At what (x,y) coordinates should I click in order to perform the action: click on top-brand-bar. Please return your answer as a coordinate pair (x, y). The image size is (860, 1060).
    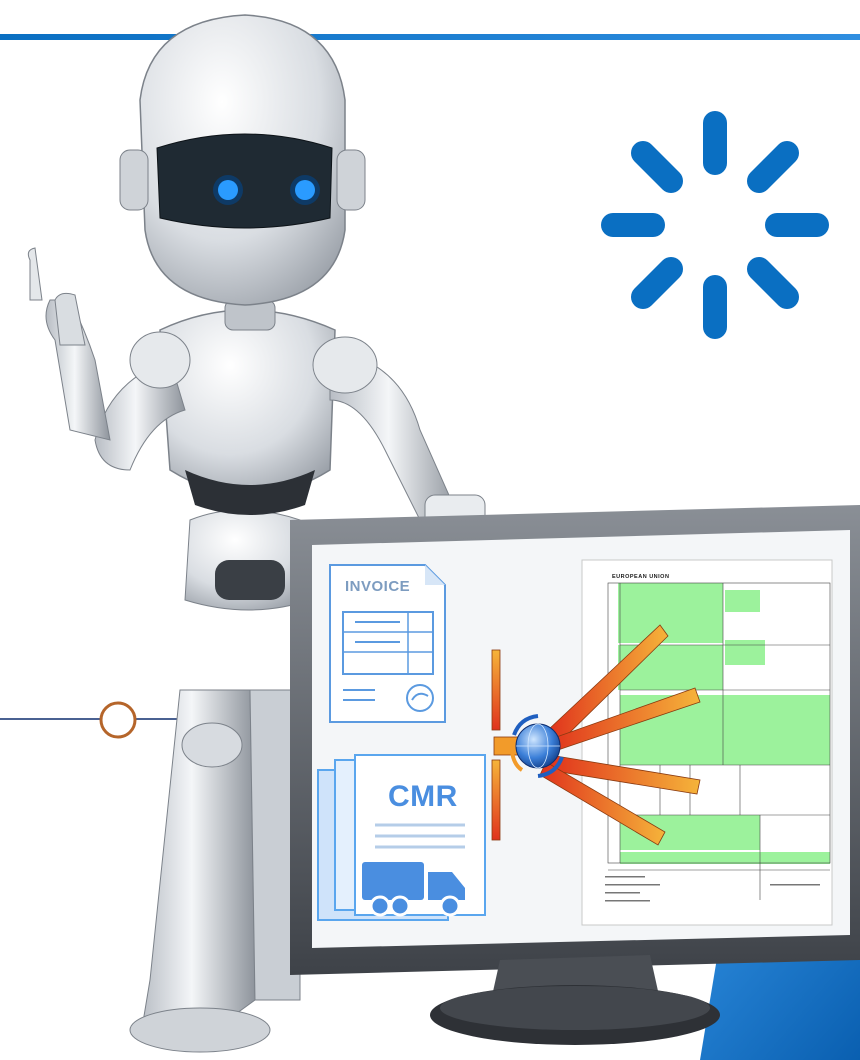
    Looking at the image, I should click on (430, 37).